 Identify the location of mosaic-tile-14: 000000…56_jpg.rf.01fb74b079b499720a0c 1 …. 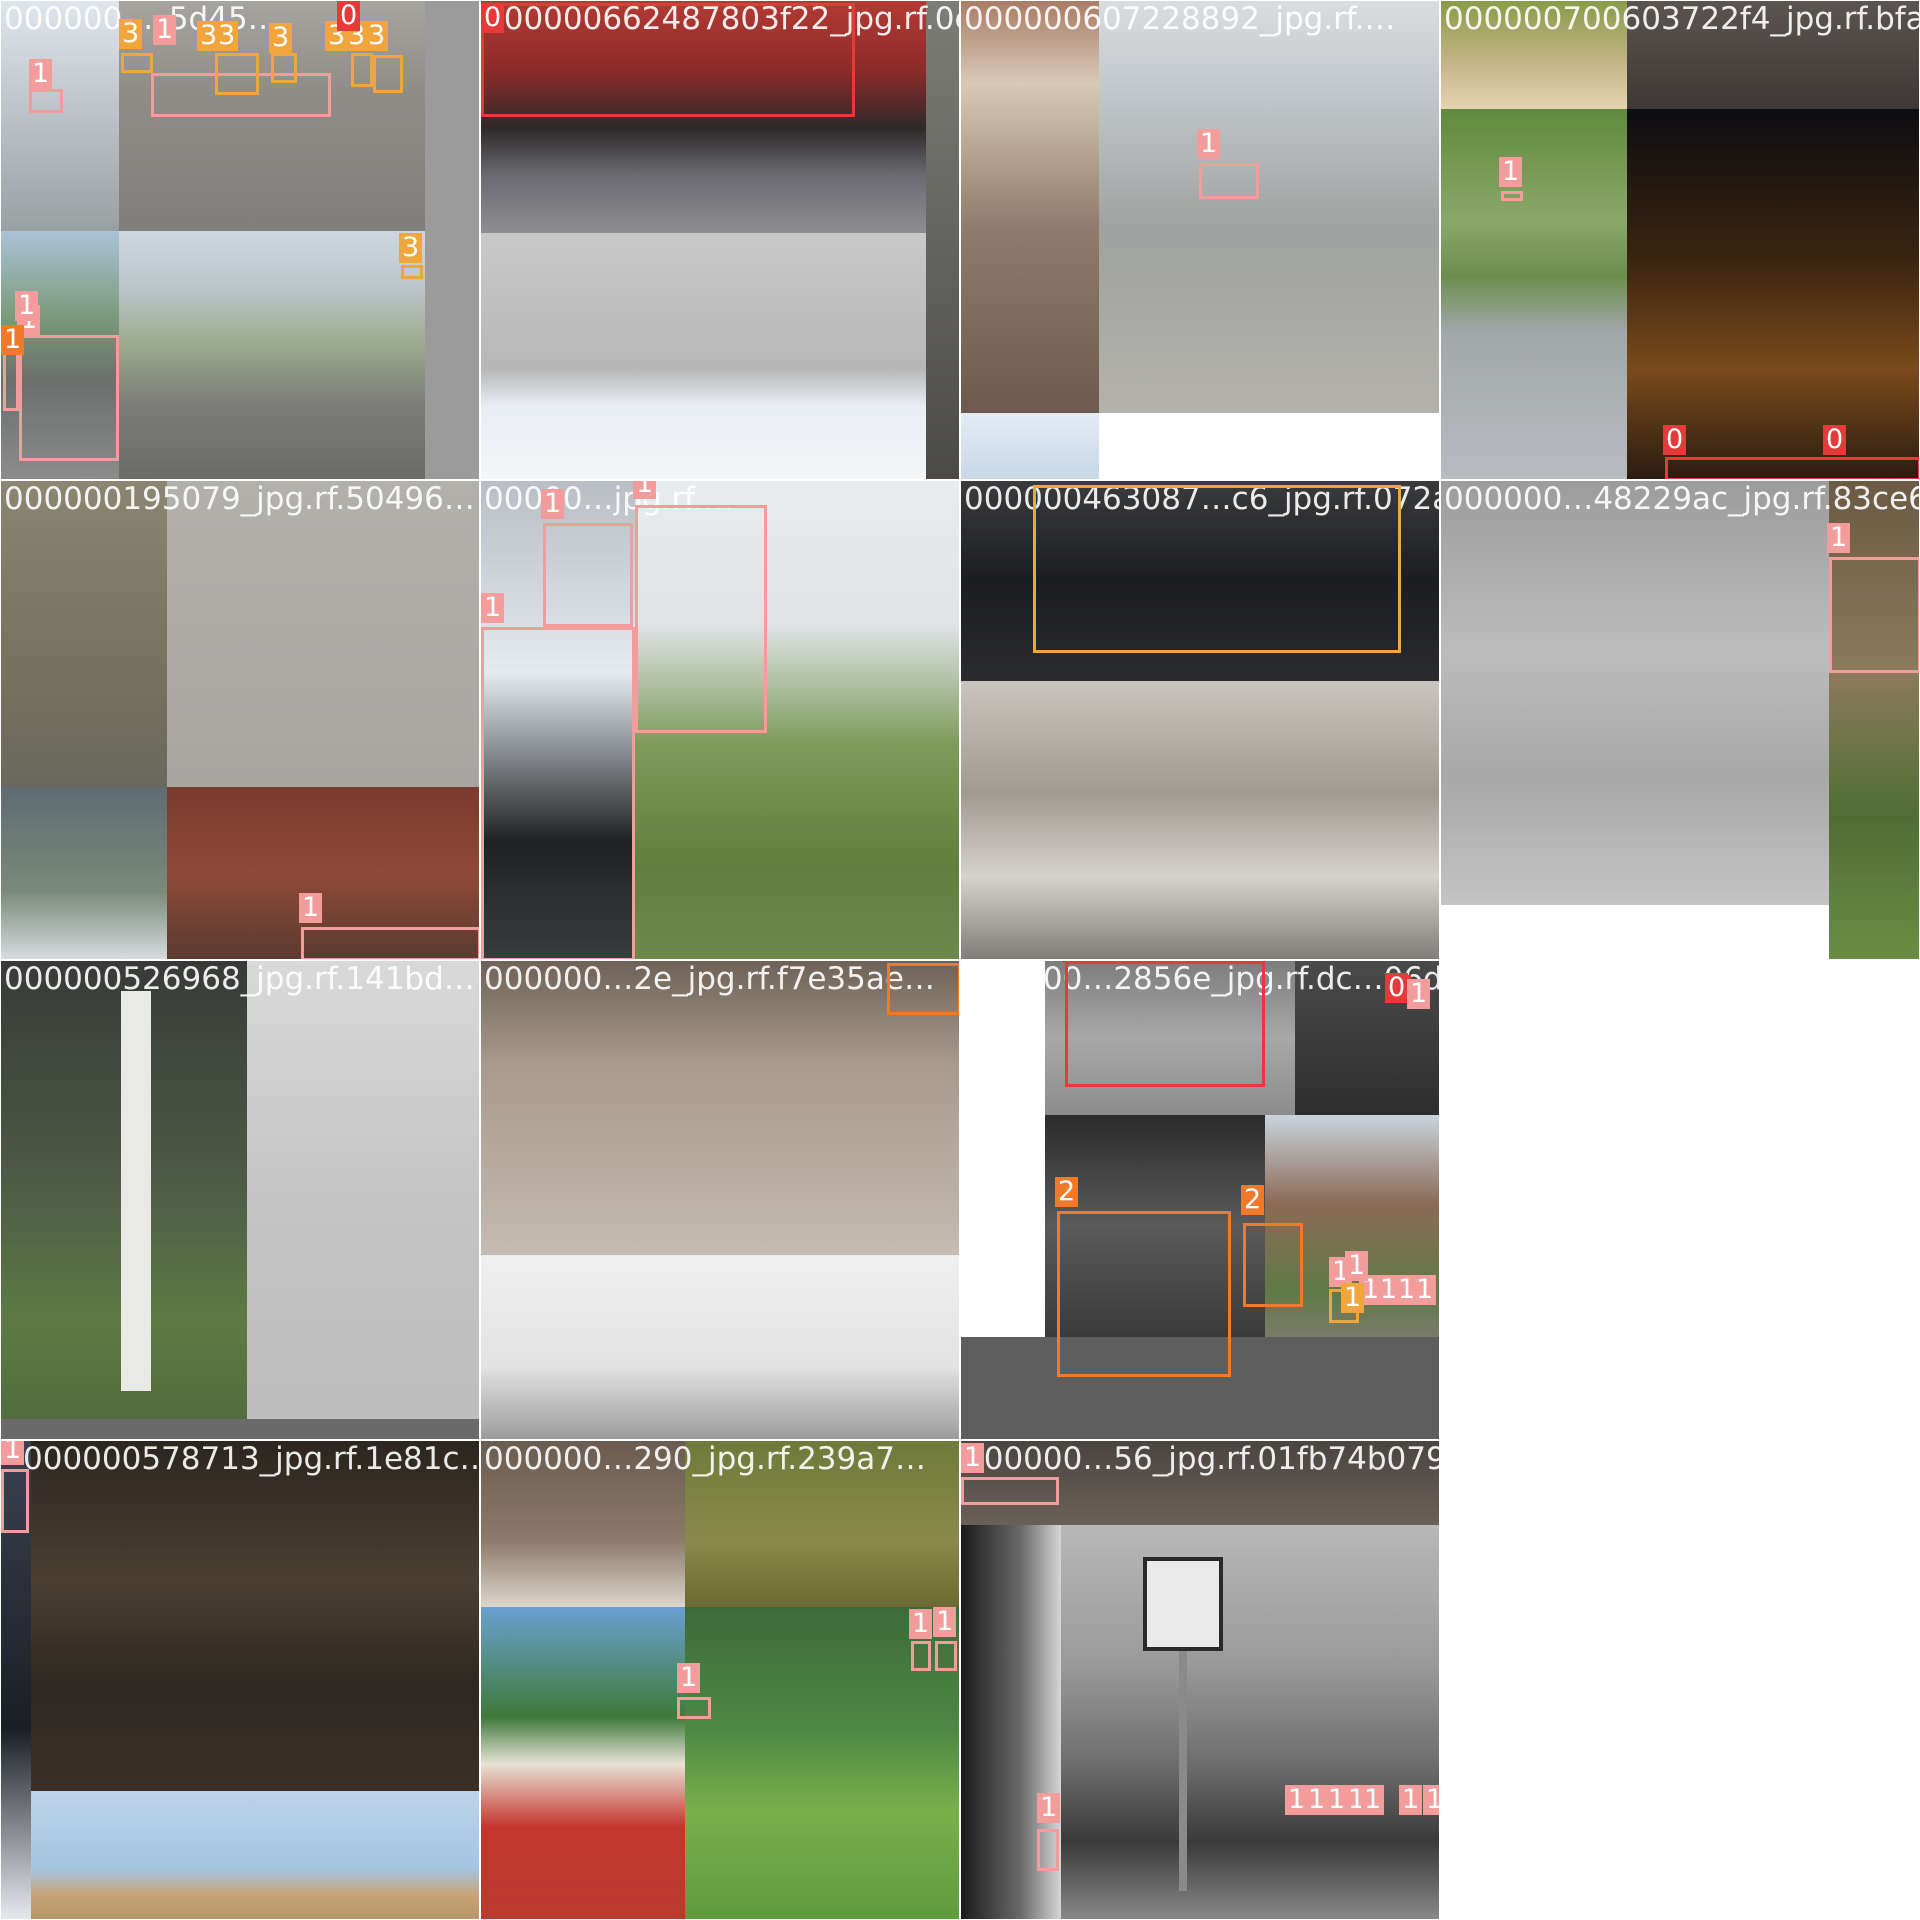
(1200, 1680).